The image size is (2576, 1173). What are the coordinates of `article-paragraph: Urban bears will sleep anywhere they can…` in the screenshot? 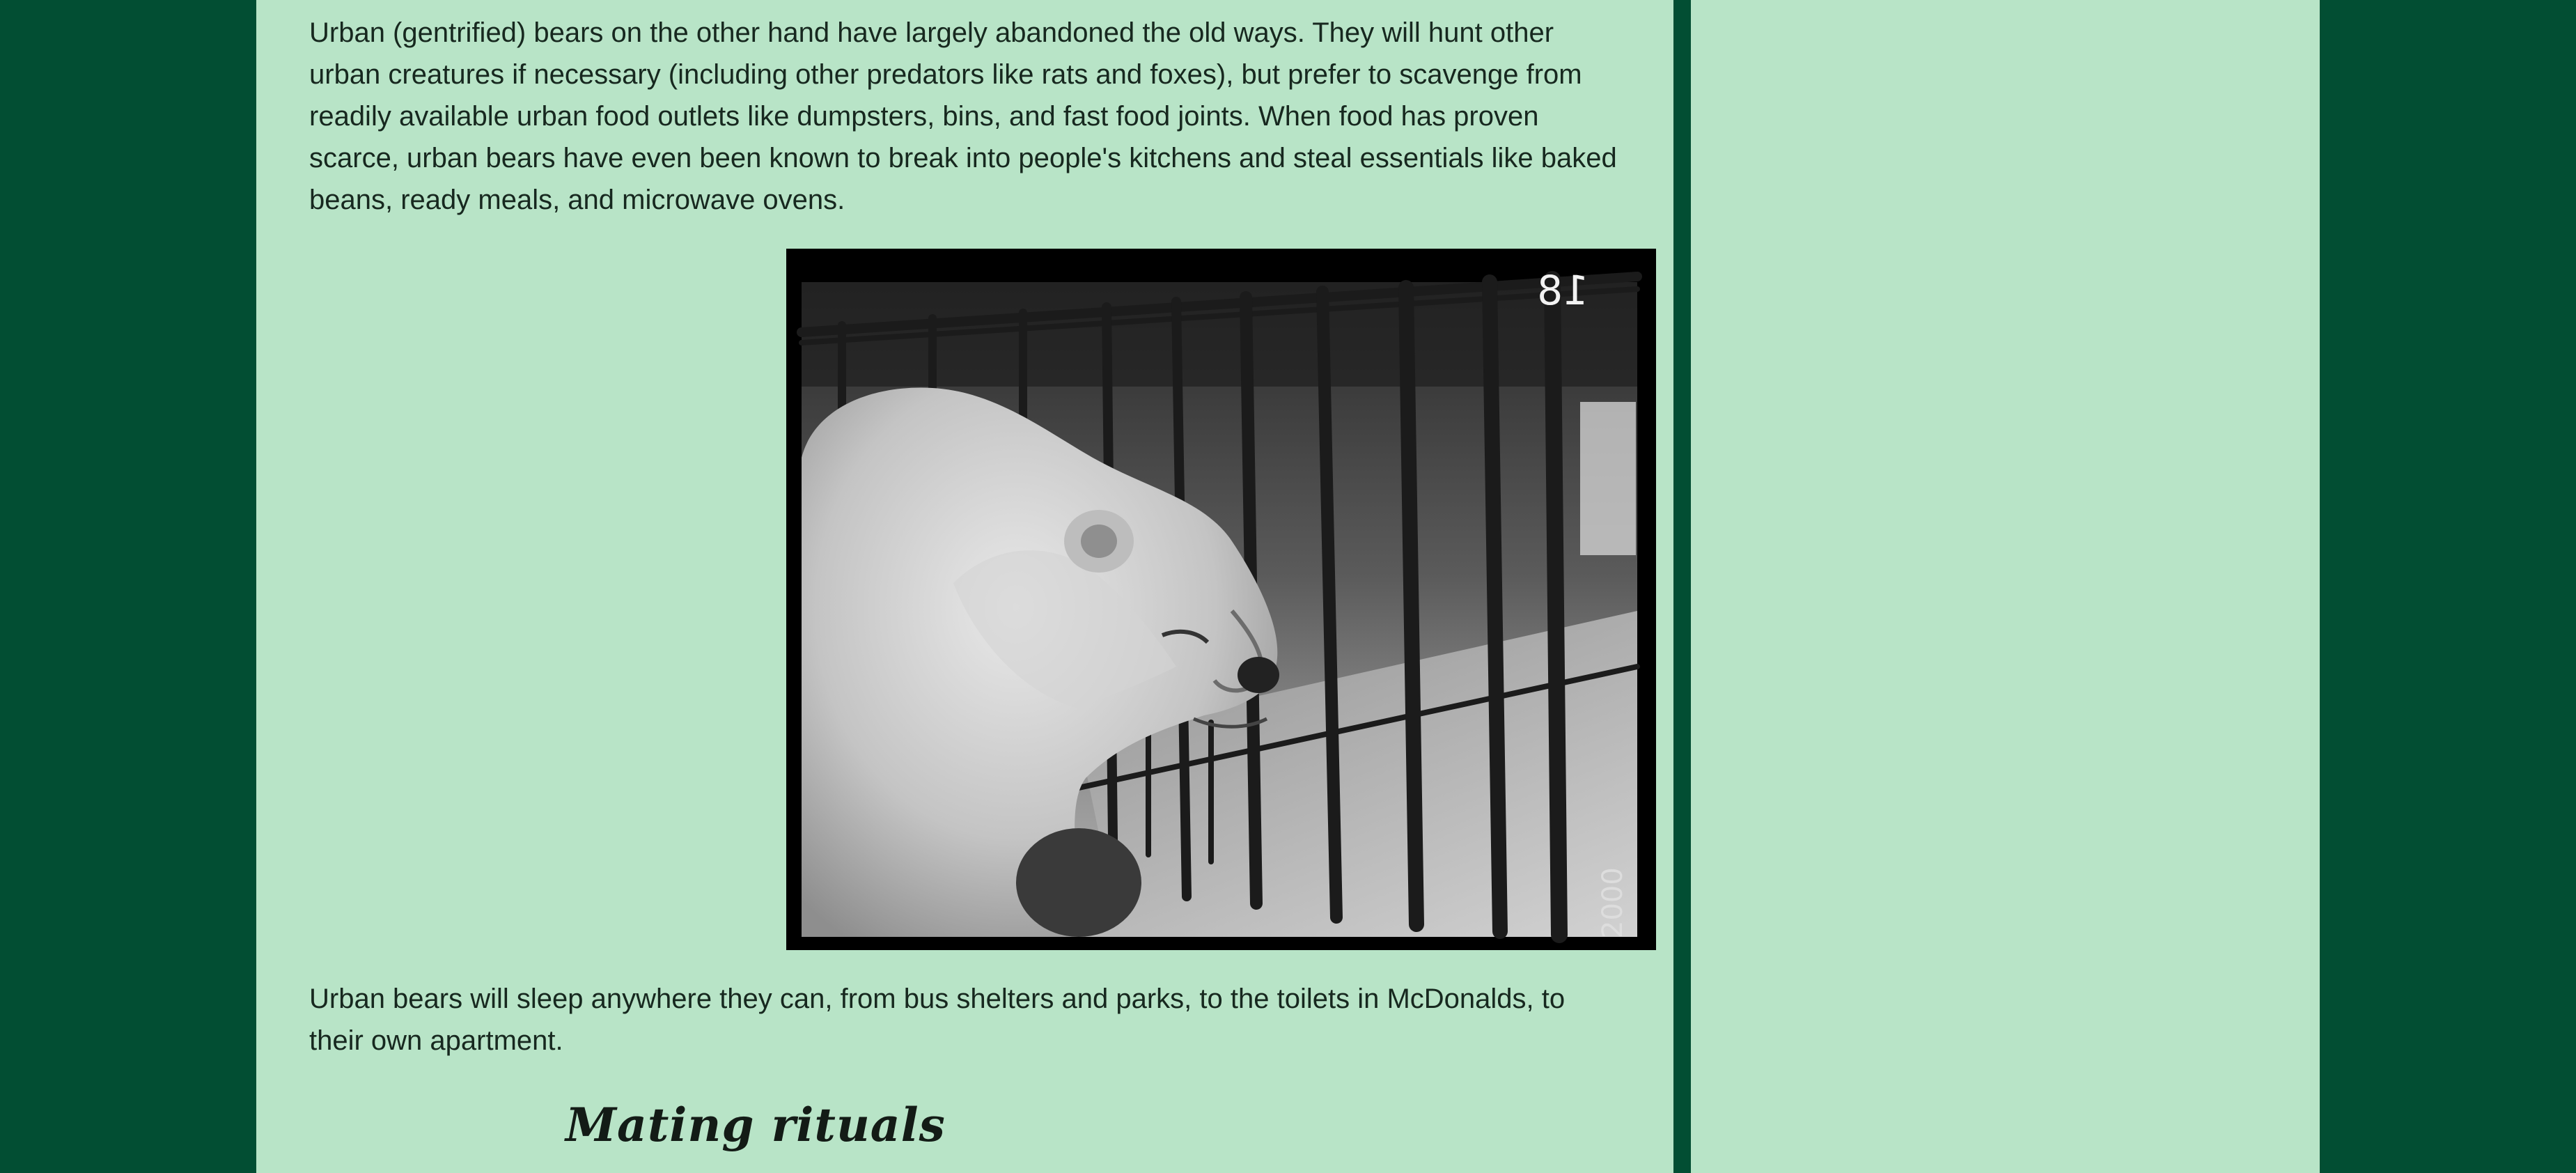 It's located at (938, 1020).